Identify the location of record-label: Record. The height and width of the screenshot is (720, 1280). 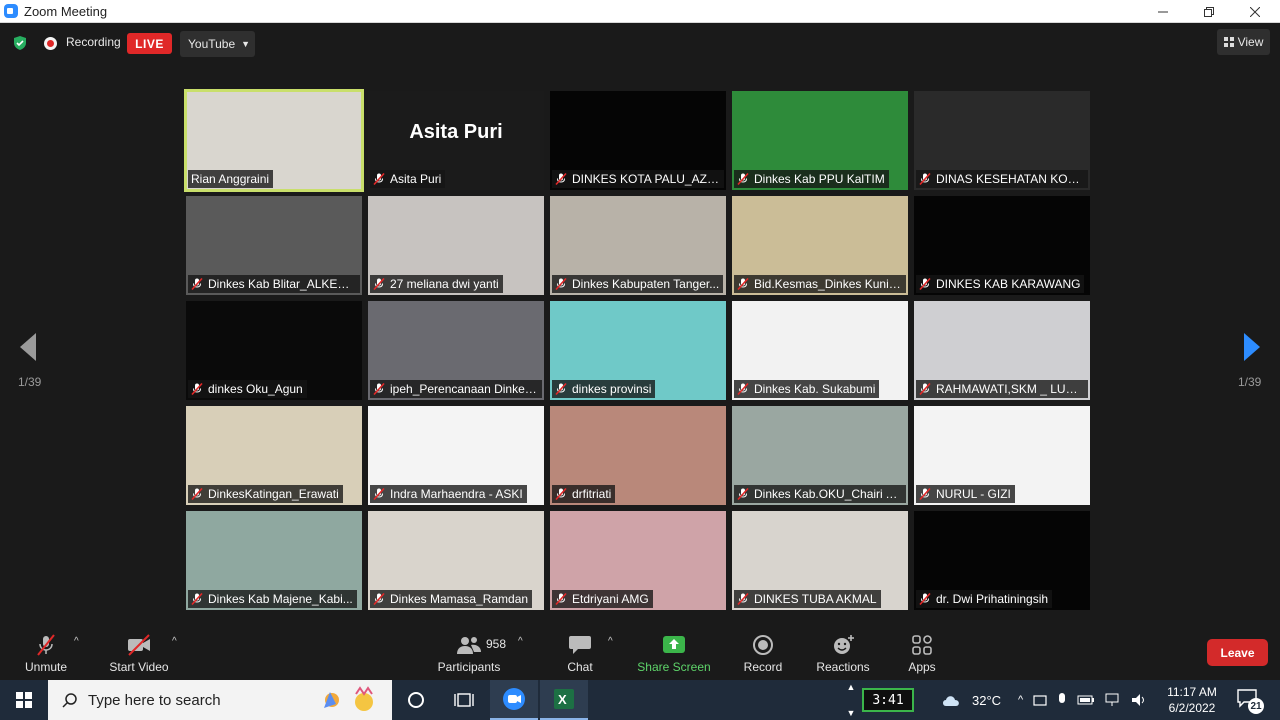
(763, 667).